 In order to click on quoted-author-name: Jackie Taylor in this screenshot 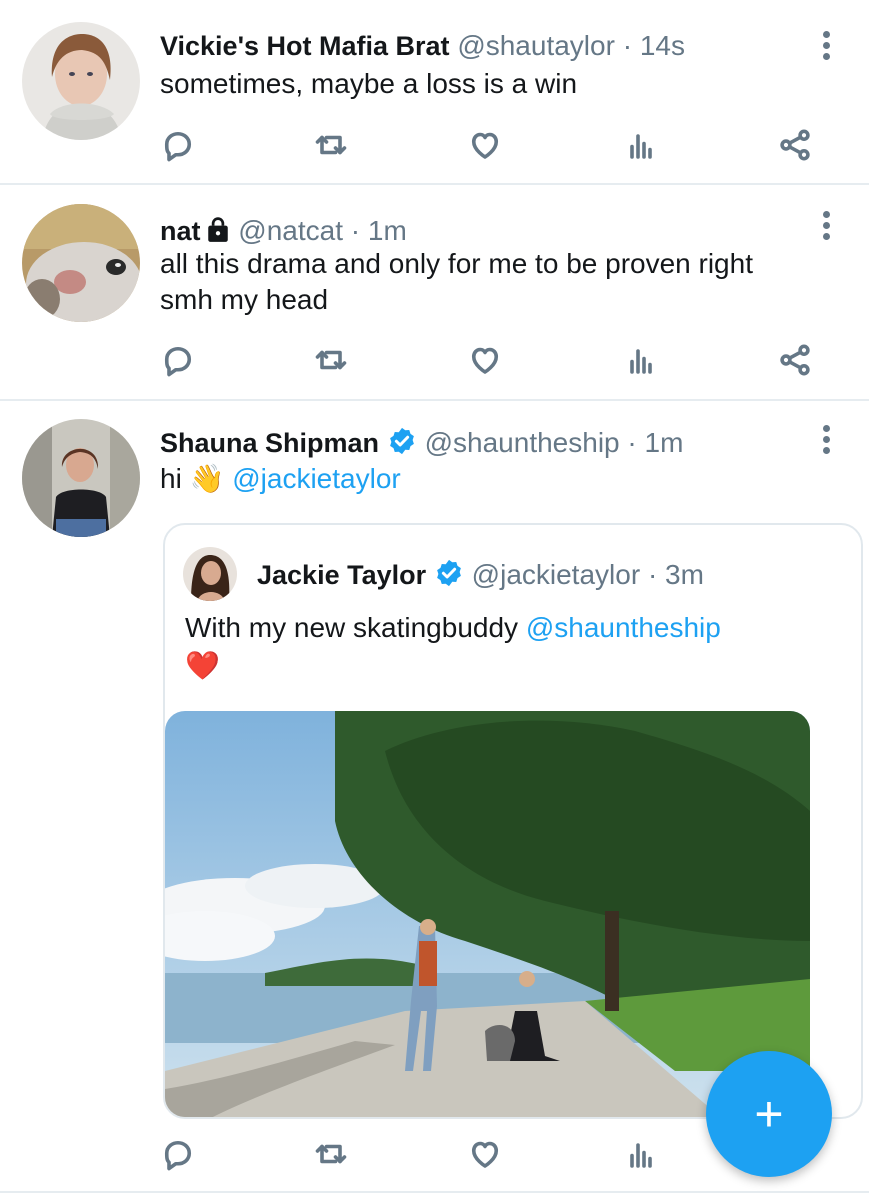, I will do `click(341, 575)`.